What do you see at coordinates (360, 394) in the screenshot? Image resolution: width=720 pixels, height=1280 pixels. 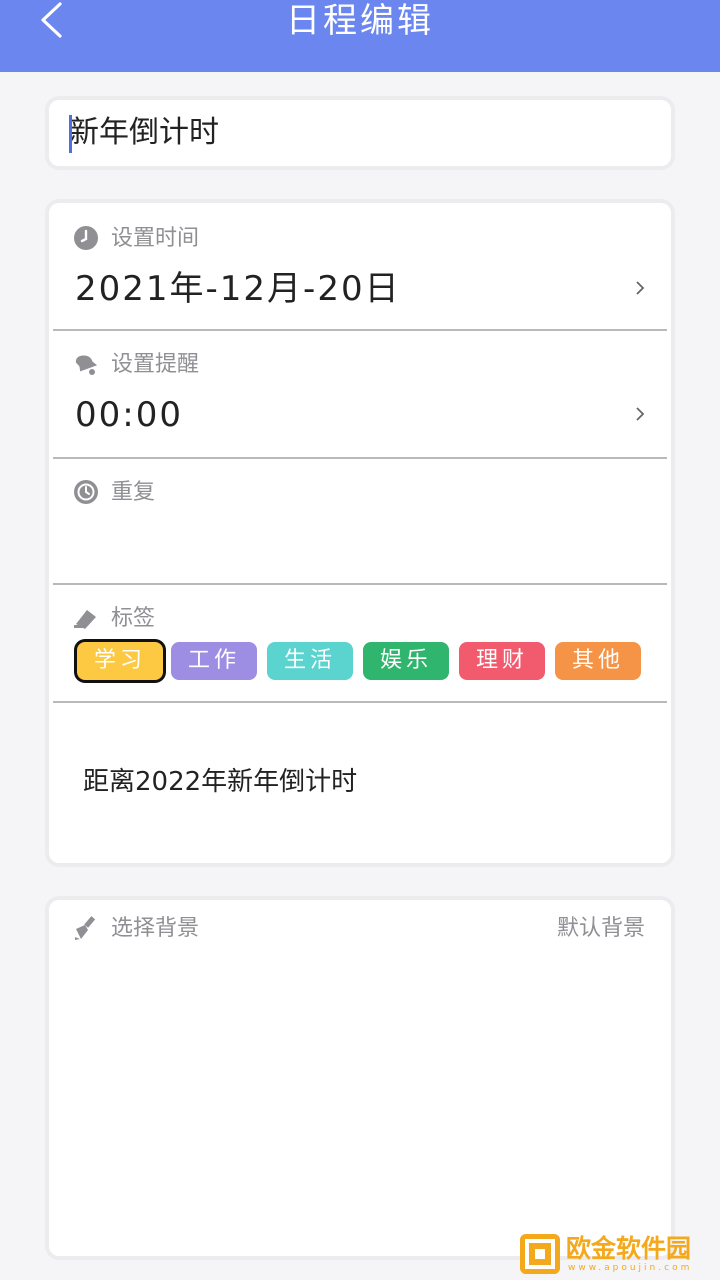 I see `reminder-setting-row: 设置提醒 00:00` at bounding box center [360, 394].